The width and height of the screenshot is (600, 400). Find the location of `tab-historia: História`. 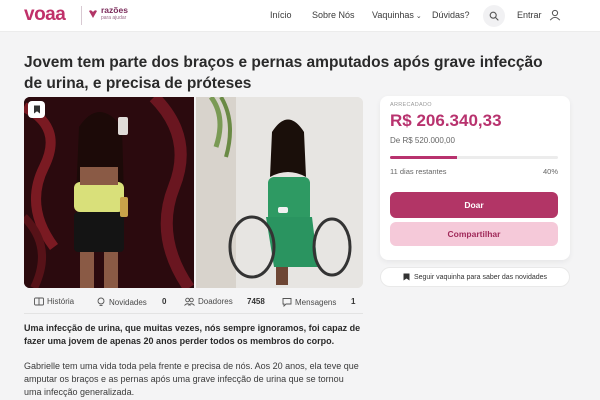

tab-historia: História is located at coordinates (54, 301).